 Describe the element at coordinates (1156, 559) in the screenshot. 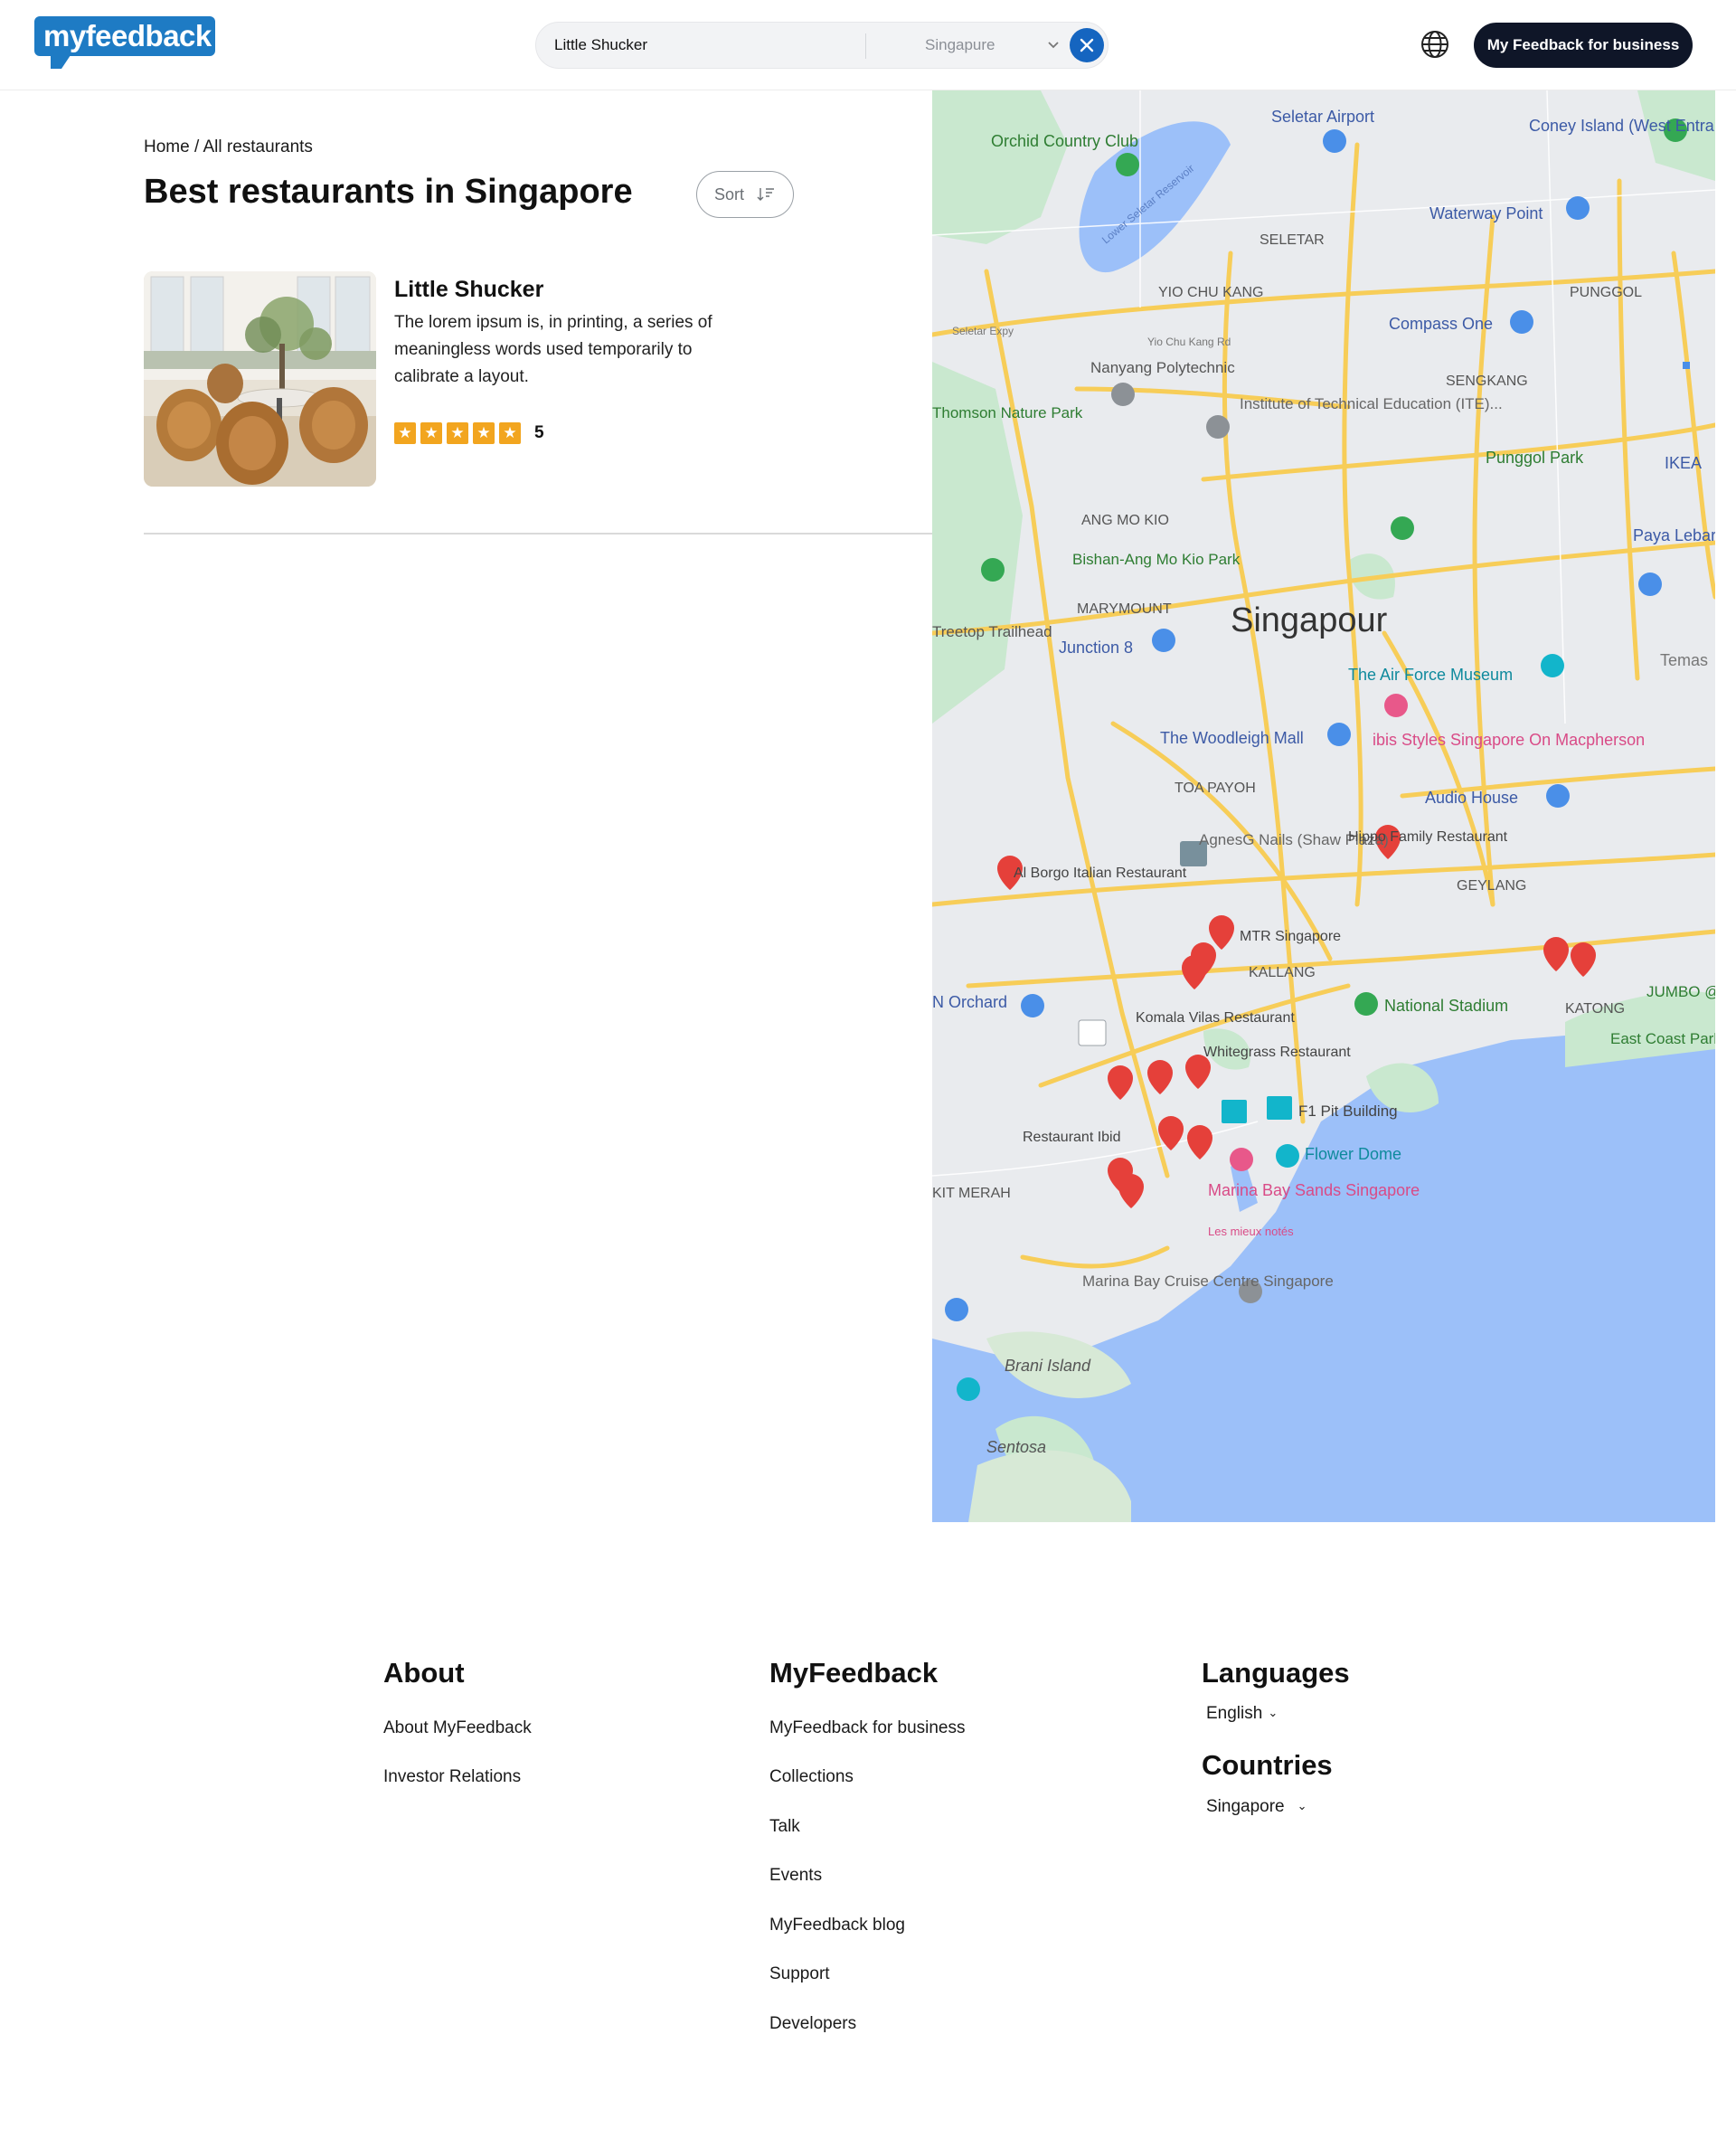

I see `svg-text: Bishan-Ang Mo Kio Park` at that location.